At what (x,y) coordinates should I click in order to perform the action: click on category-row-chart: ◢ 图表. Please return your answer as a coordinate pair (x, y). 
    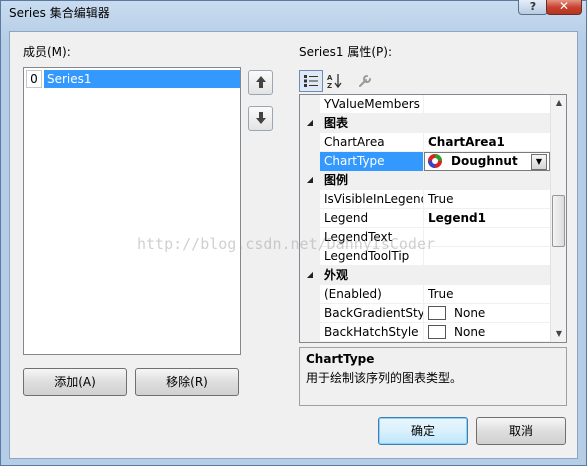
    Looking at the image, I should click on (425, 123).